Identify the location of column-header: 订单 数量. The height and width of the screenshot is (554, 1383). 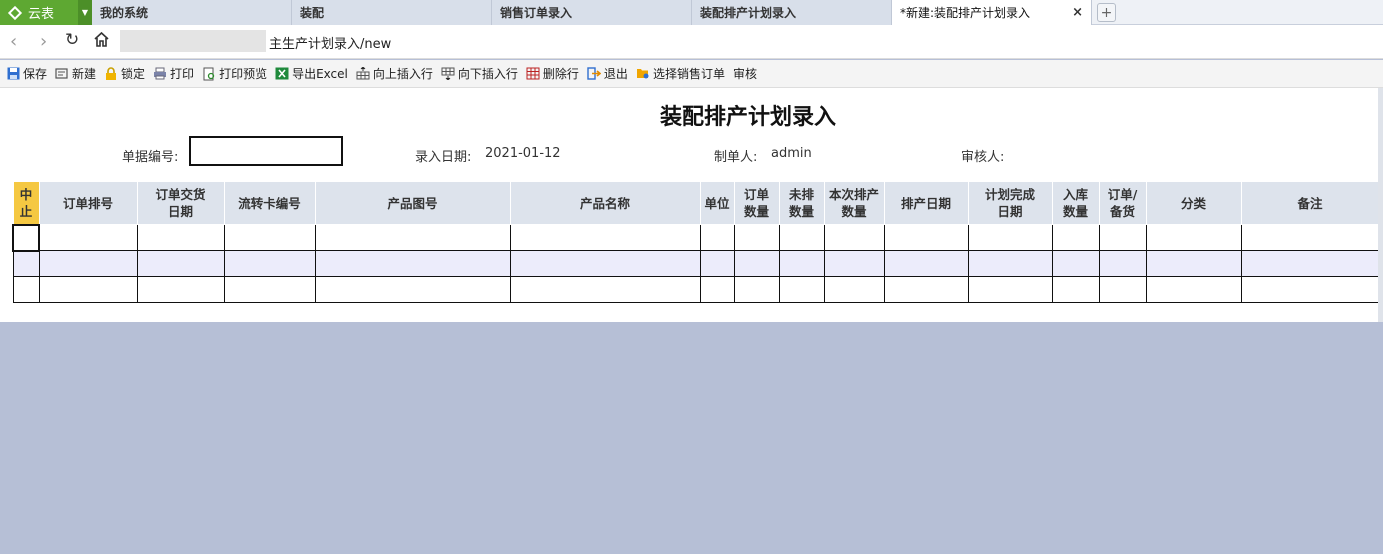
(756, 203).